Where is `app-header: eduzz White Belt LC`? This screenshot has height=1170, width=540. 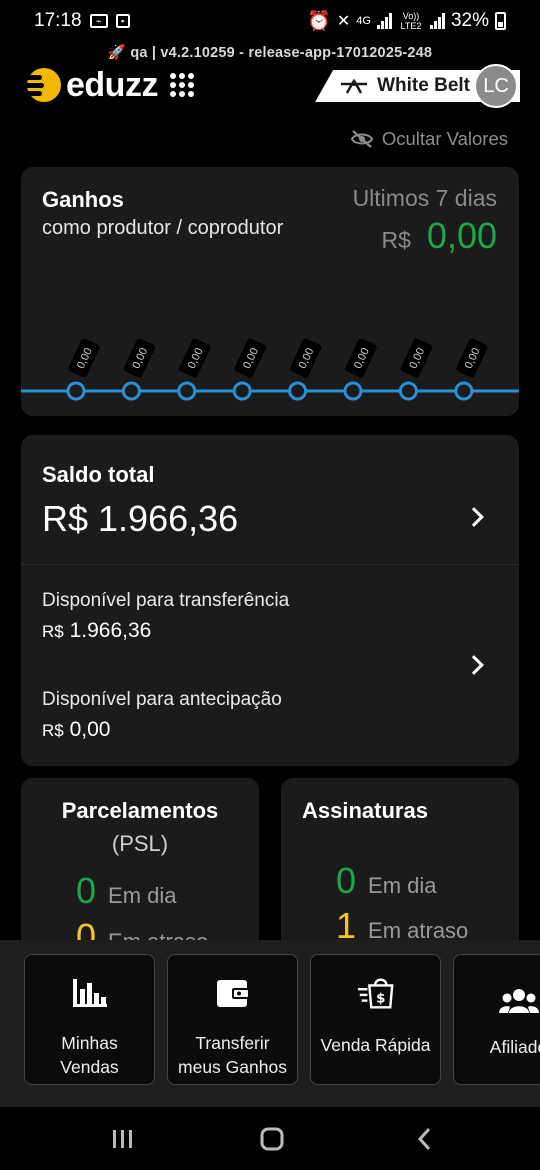 app-header: eduzz White Belt LC is located at coordinates (270, 89).